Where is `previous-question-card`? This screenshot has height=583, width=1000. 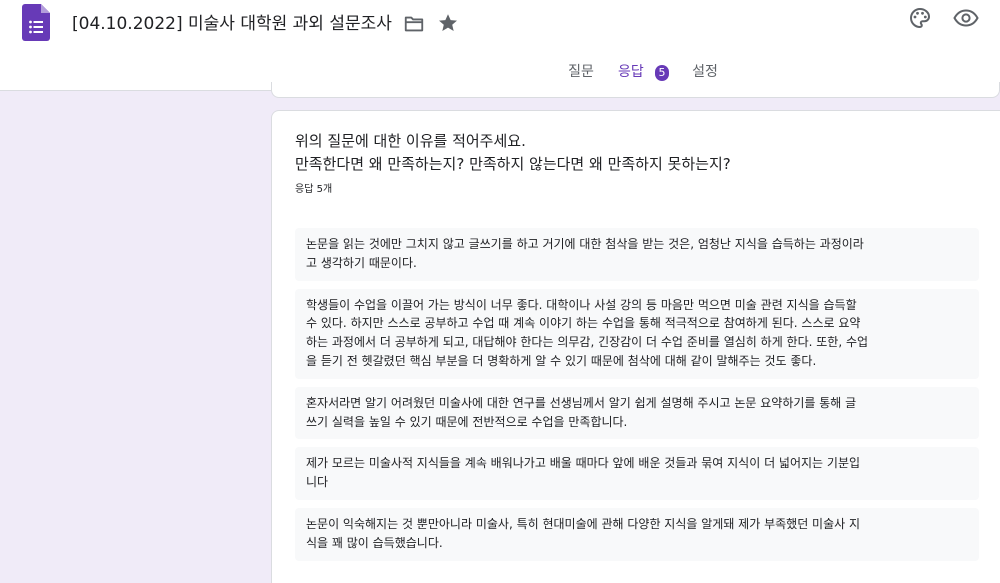 previous-question-card is located at coordinates (635, 90).